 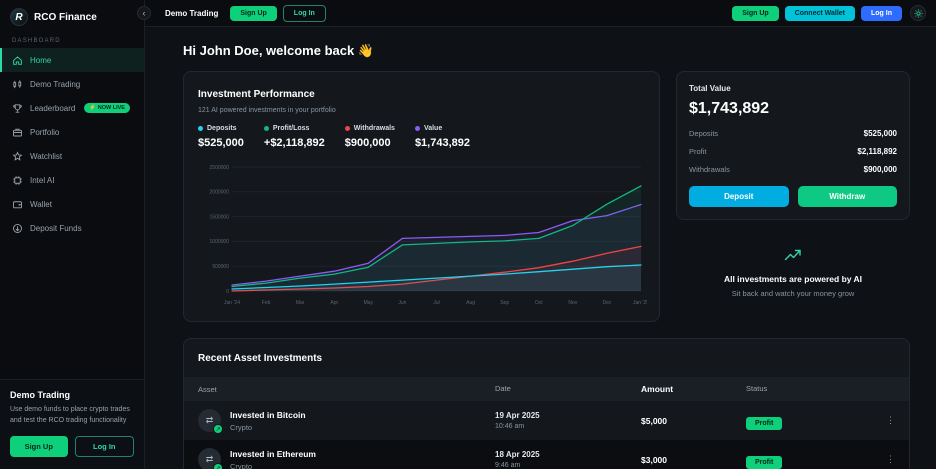 I want to click on tv-row-label: Deposits, so click(x=704, y=133).